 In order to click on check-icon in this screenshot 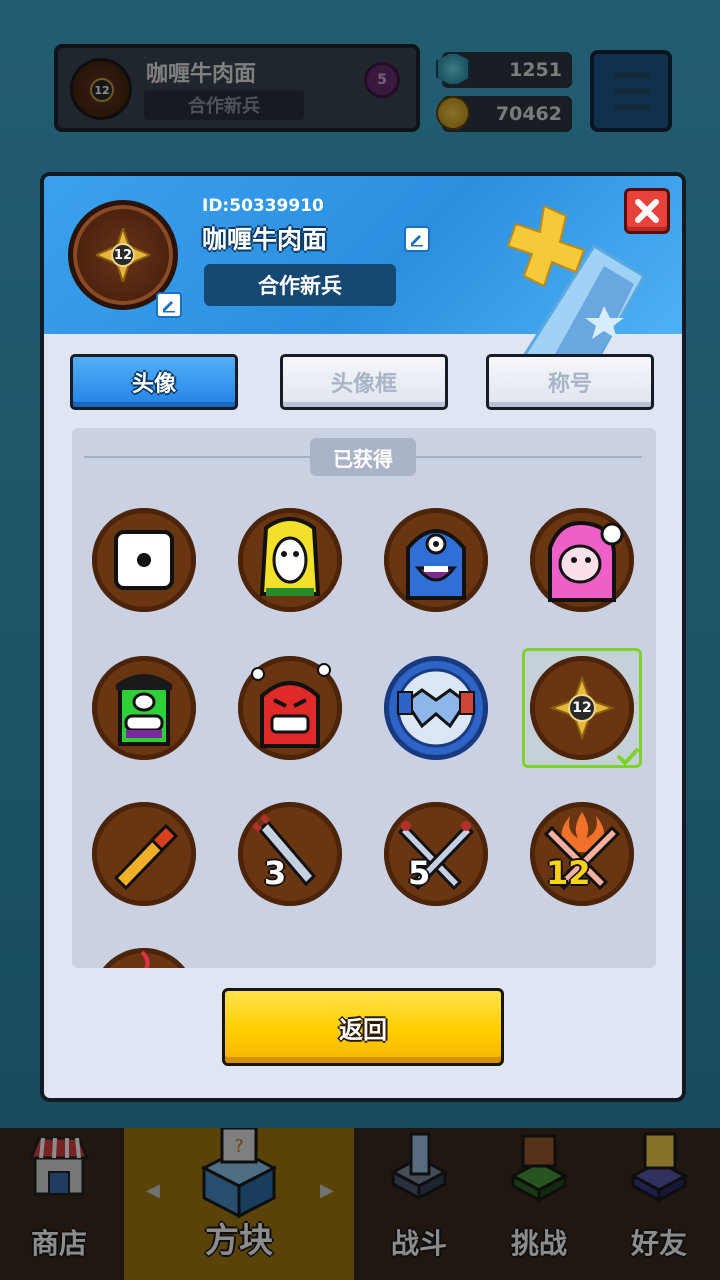, I will do `click(628, 756)`.